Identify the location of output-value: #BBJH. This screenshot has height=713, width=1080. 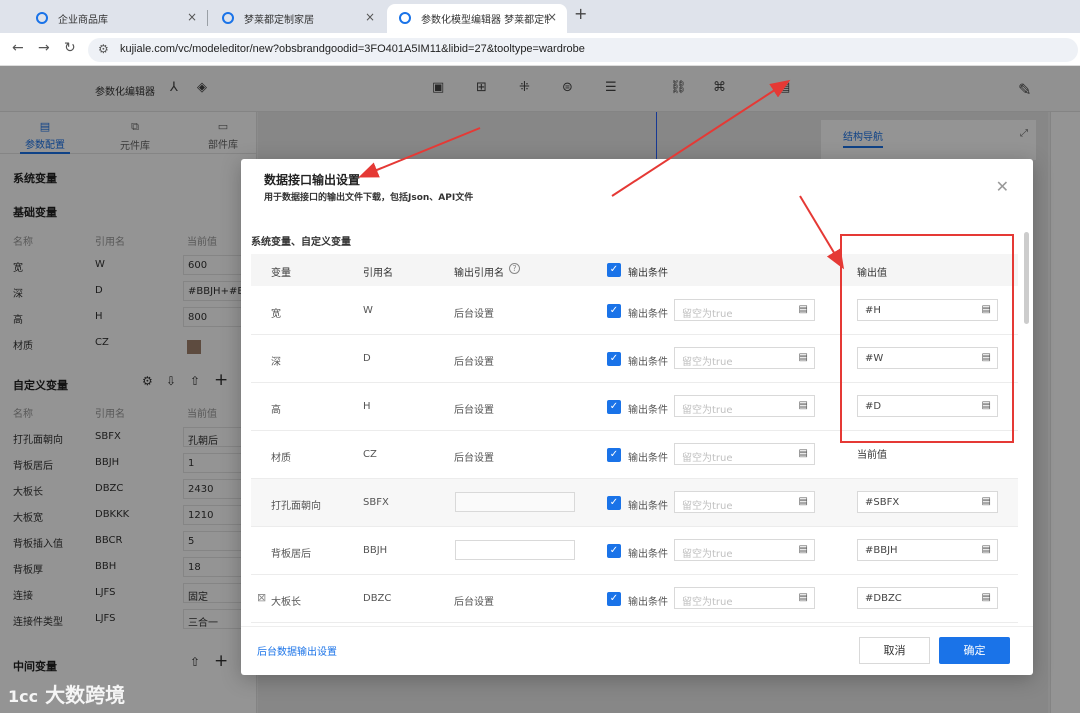
(881, 550).